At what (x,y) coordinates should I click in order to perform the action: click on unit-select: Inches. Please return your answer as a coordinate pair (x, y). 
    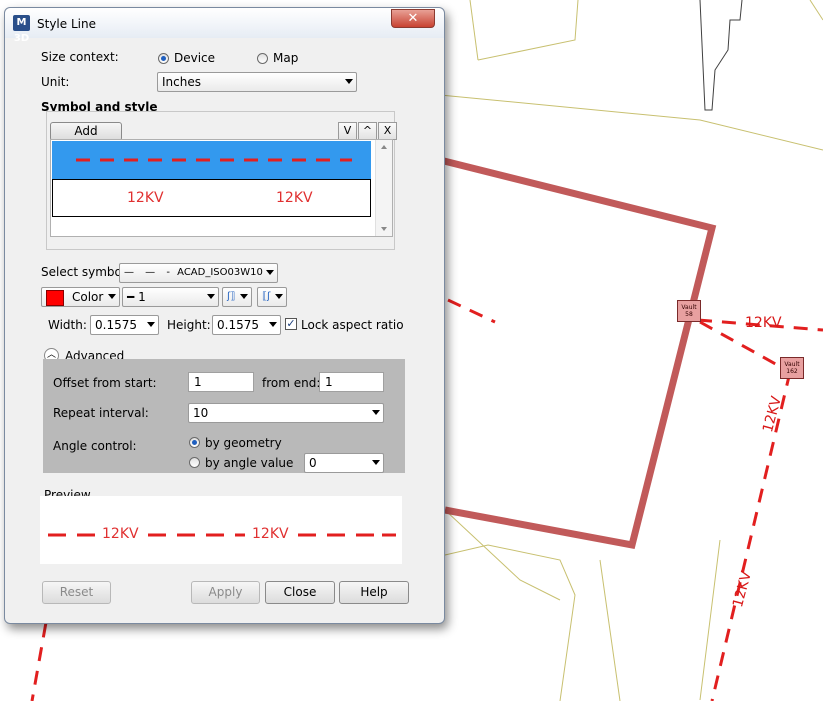
    Looking at the image, I should click on (257, 82).